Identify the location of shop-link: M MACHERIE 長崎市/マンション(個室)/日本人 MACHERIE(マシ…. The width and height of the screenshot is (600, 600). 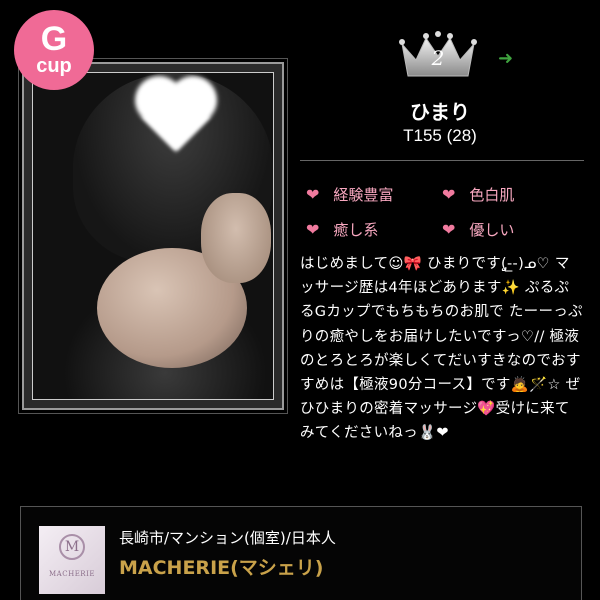
(301, 553).